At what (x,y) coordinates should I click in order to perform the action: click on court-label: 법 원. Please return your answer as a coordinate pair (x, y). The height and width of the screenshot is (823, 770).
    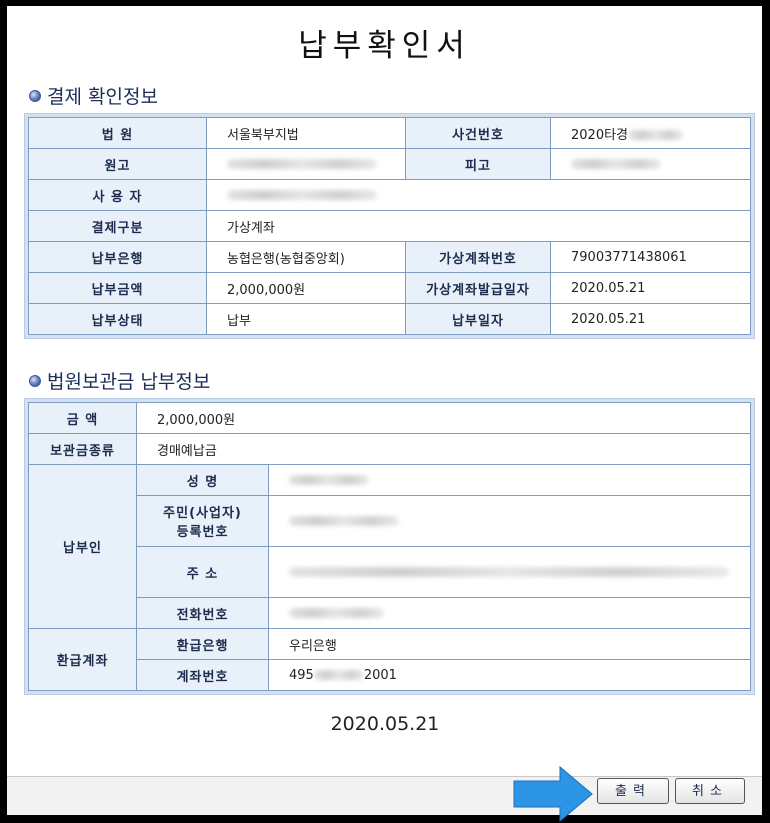
    Looking at the image, I should click on (117, 133).